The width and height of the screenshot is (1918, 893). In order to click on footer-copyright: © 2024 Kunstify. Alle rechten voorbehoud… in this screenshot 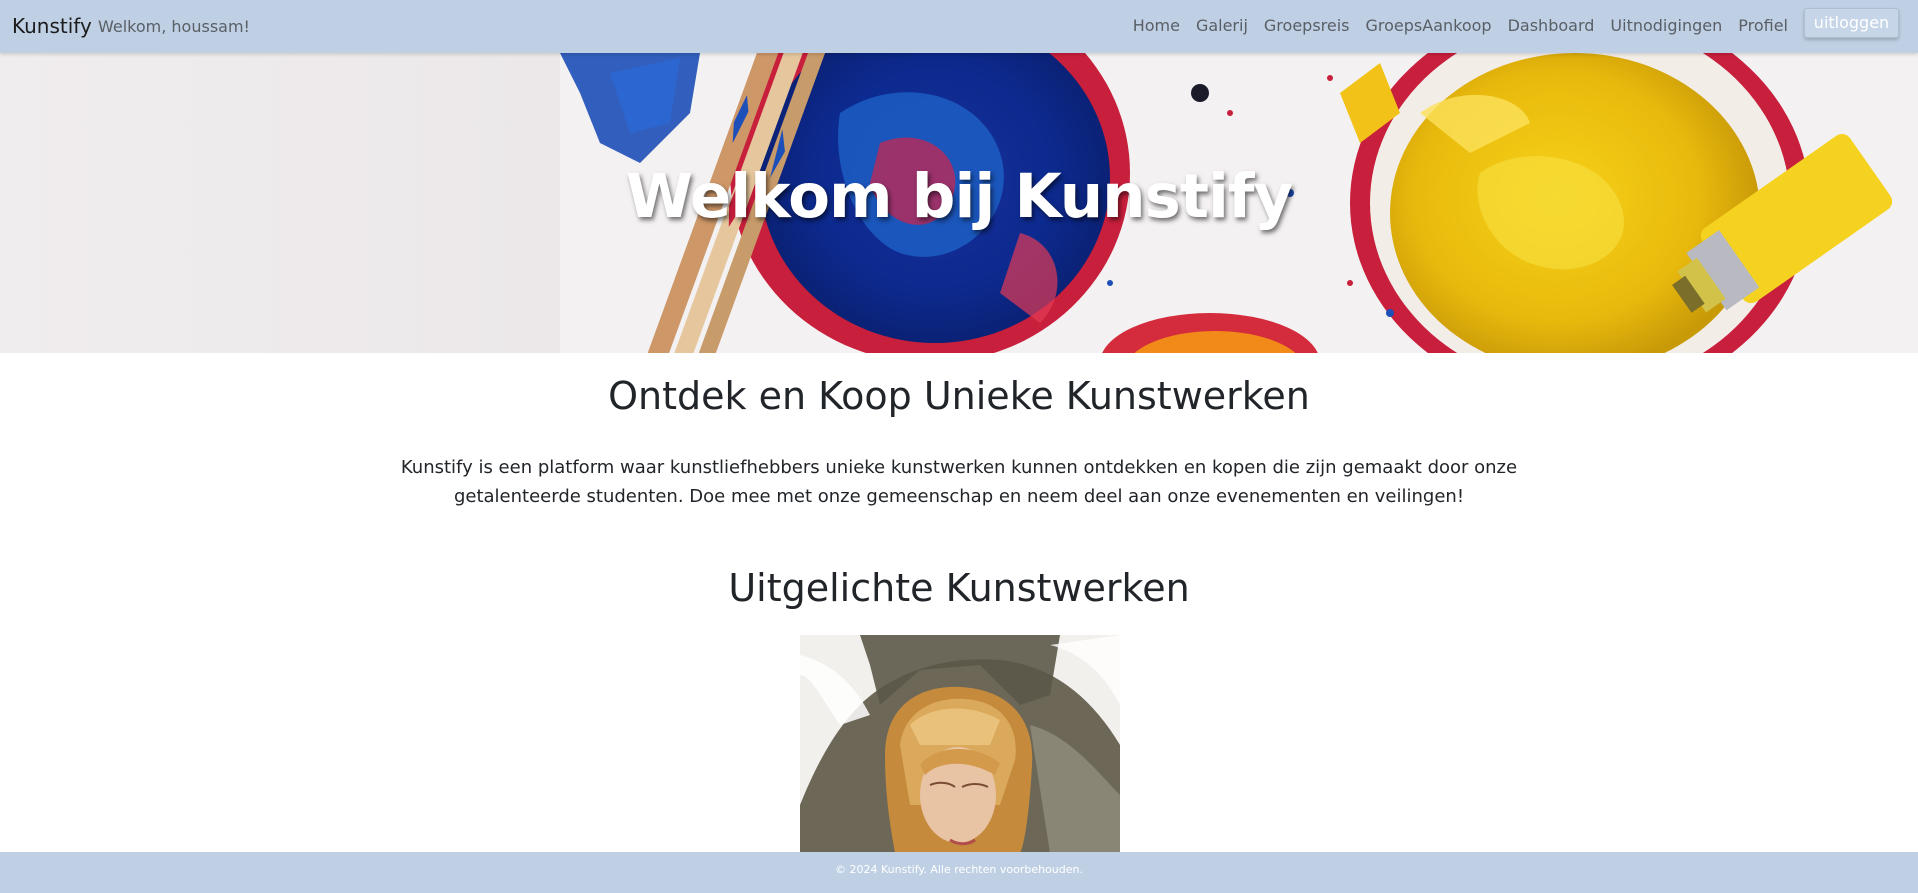, I will do `click(959, 869)`.